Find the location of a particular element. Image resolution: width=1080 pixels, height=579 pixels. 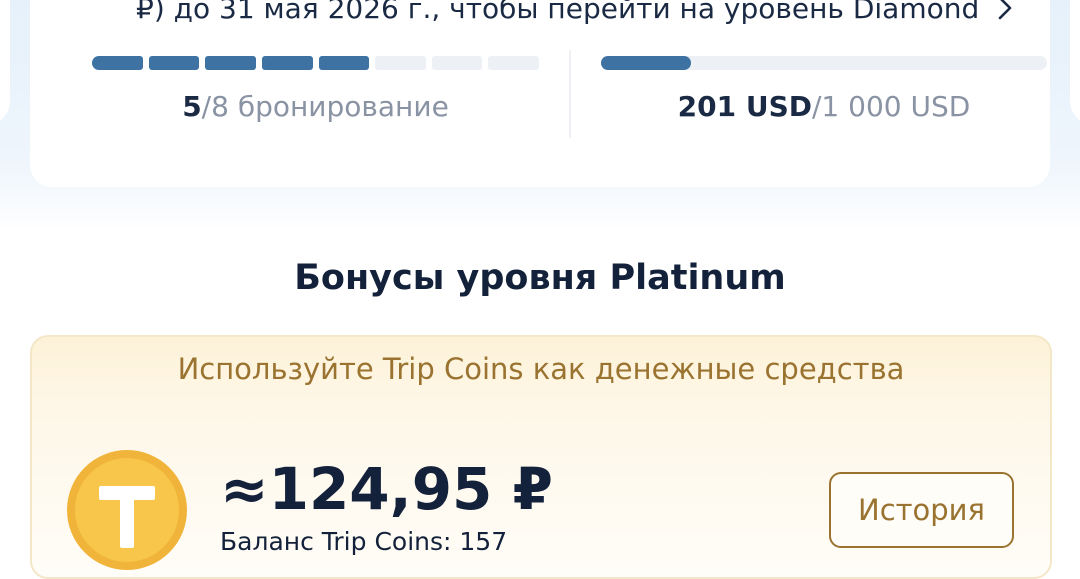

spend-progress-label: 201 USD/1 000 USD is located at coordinates (824, 106).